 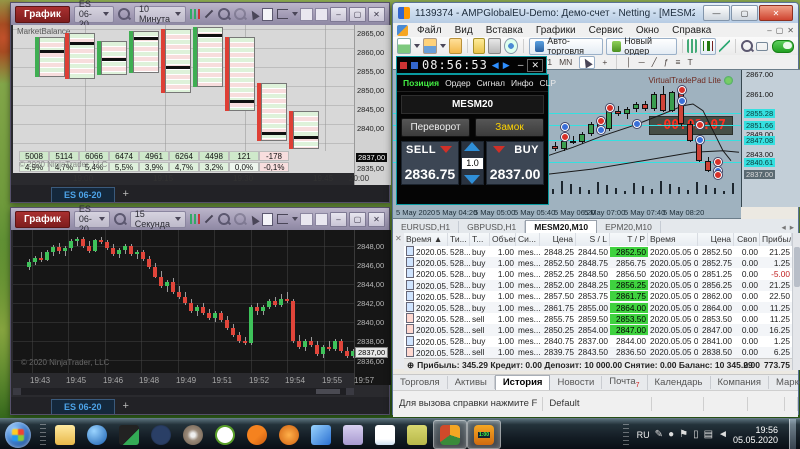 What do you see at coordinates (587, 62) in the screenshot?
I see `cursor-tool-icon` at bounding box center [587, 62].